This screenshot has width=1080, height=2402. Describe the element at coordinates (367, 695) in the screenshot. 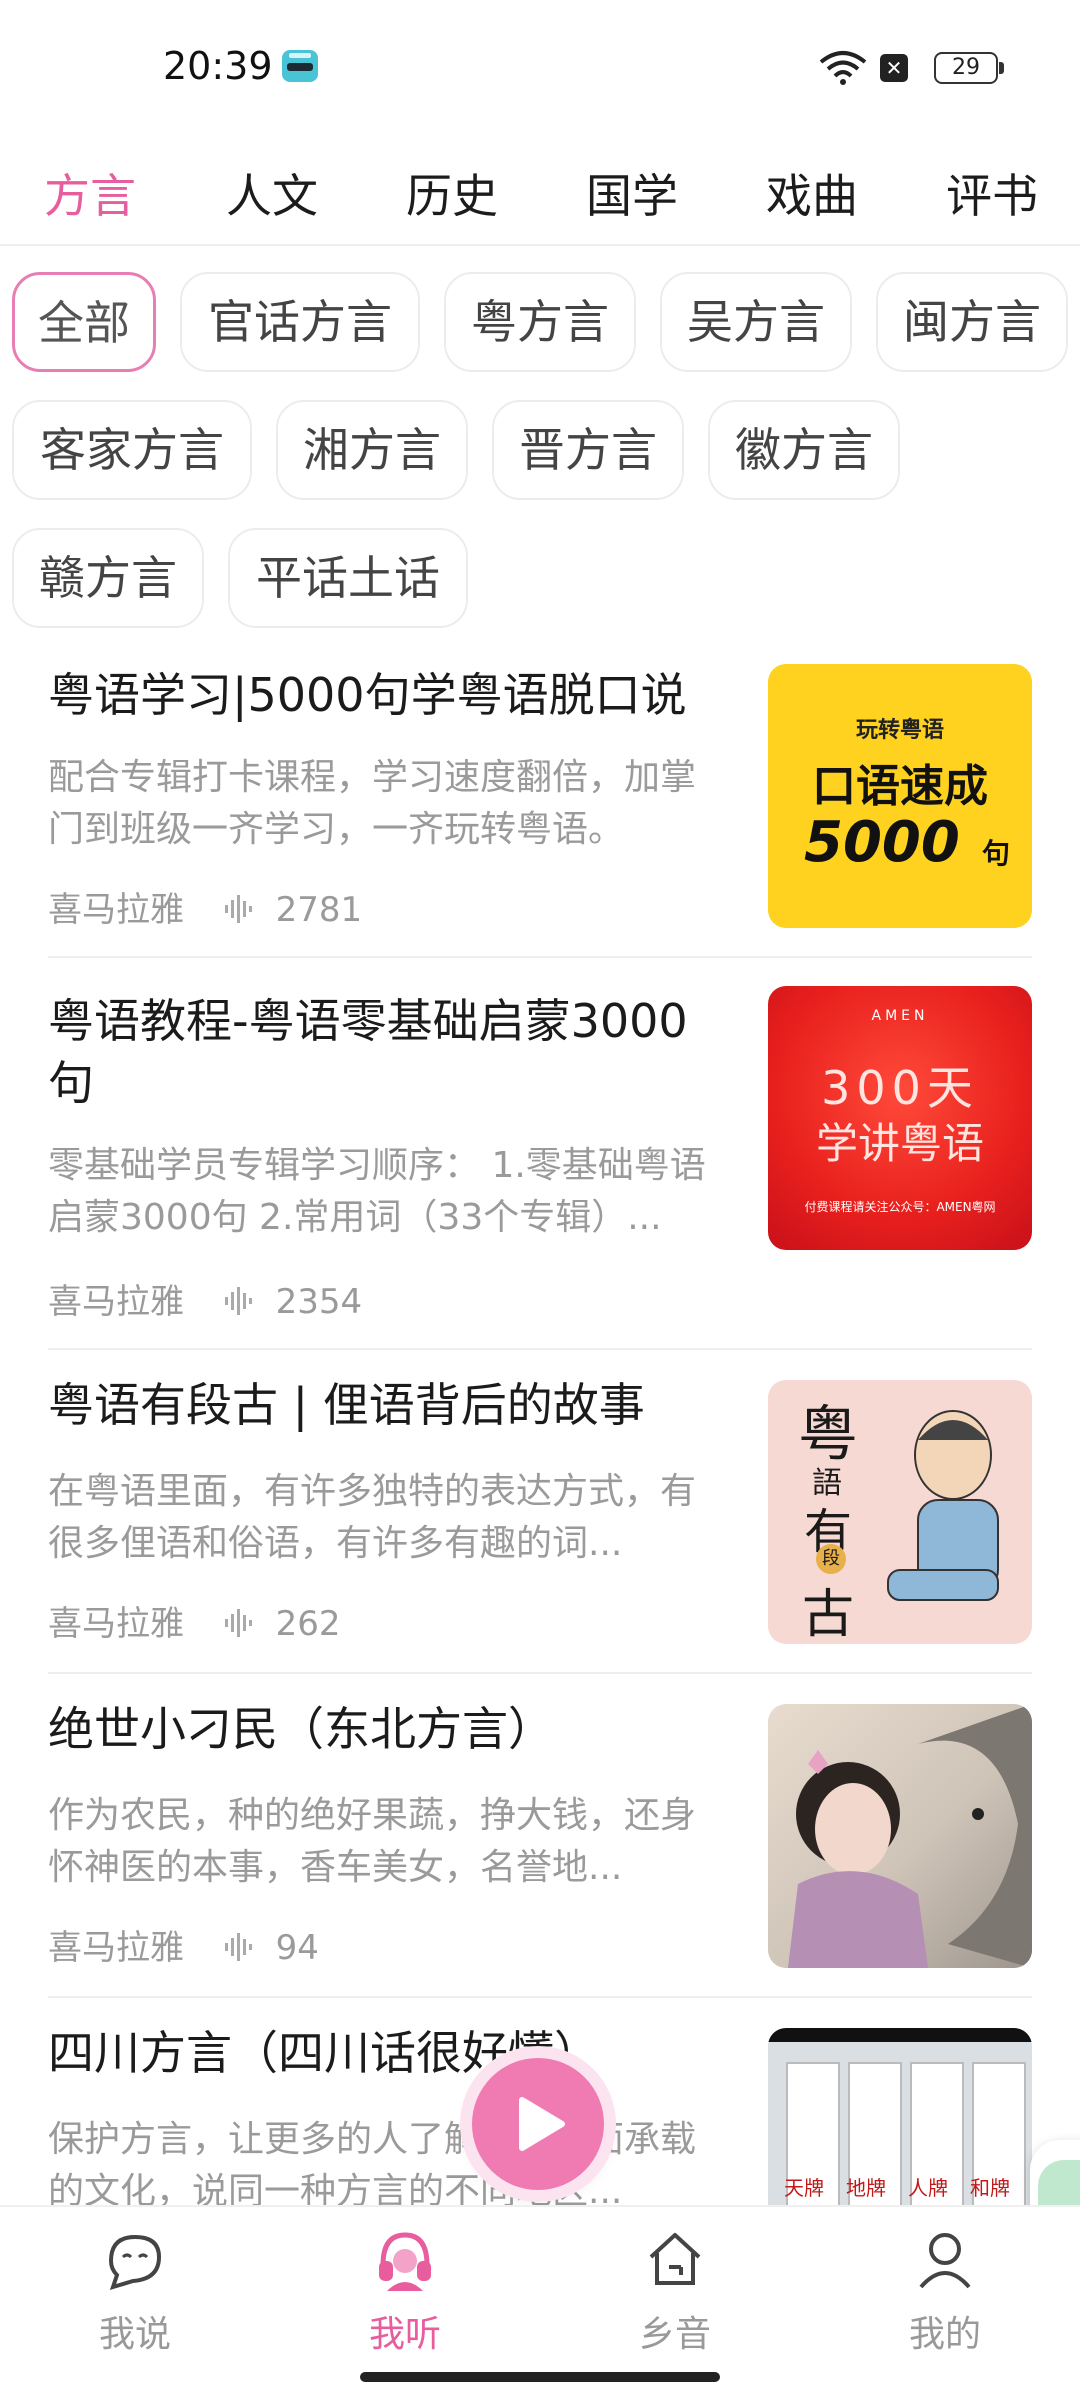

I see `item-title: 粤语学习|5000句学粤语脱口说` at that location.